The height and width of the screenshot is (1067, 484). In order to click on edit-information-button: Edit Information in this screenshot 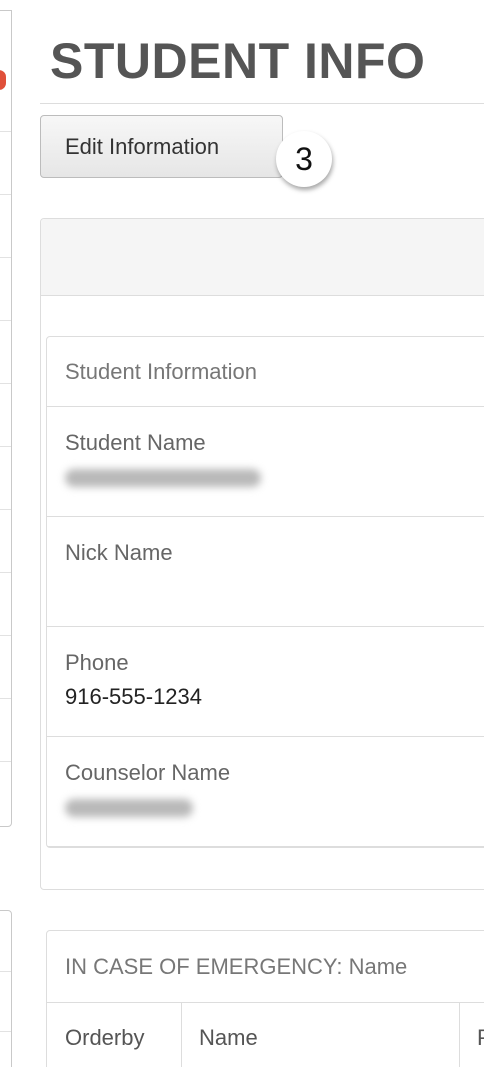, I will do `click(161, 146)`.